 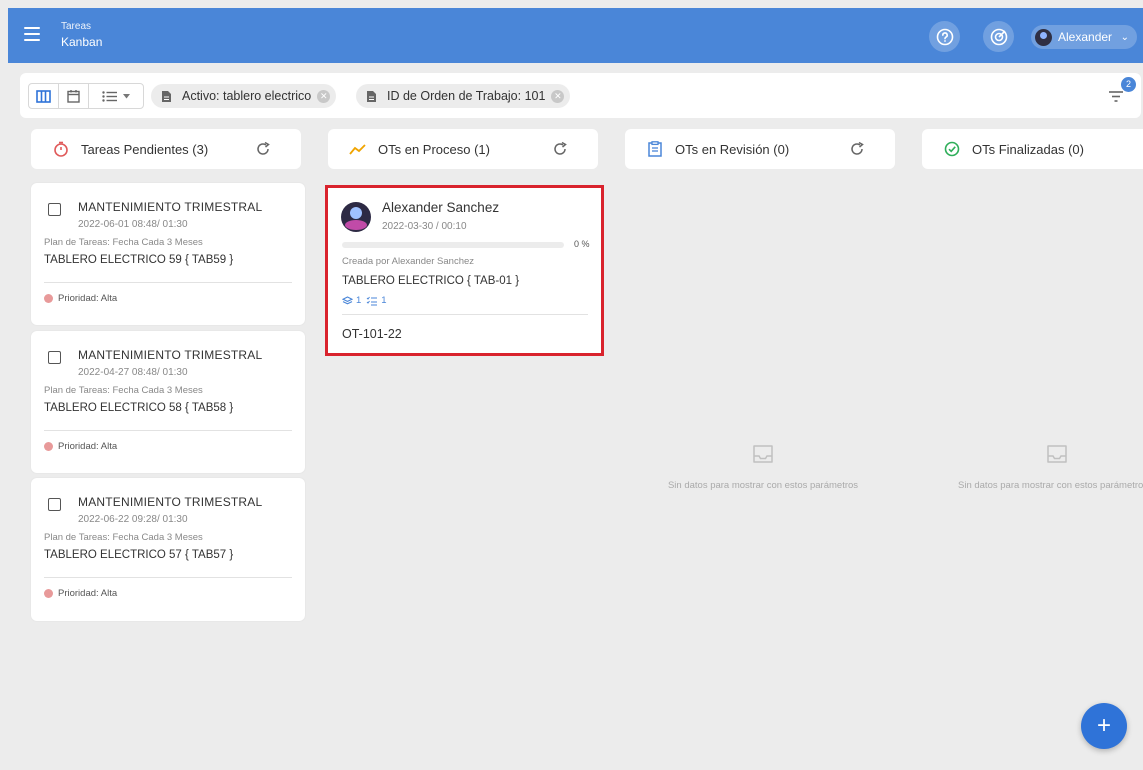 I want to click on column-header-finished: OTs Finalizadas (0), so click(x=1032, y=149).